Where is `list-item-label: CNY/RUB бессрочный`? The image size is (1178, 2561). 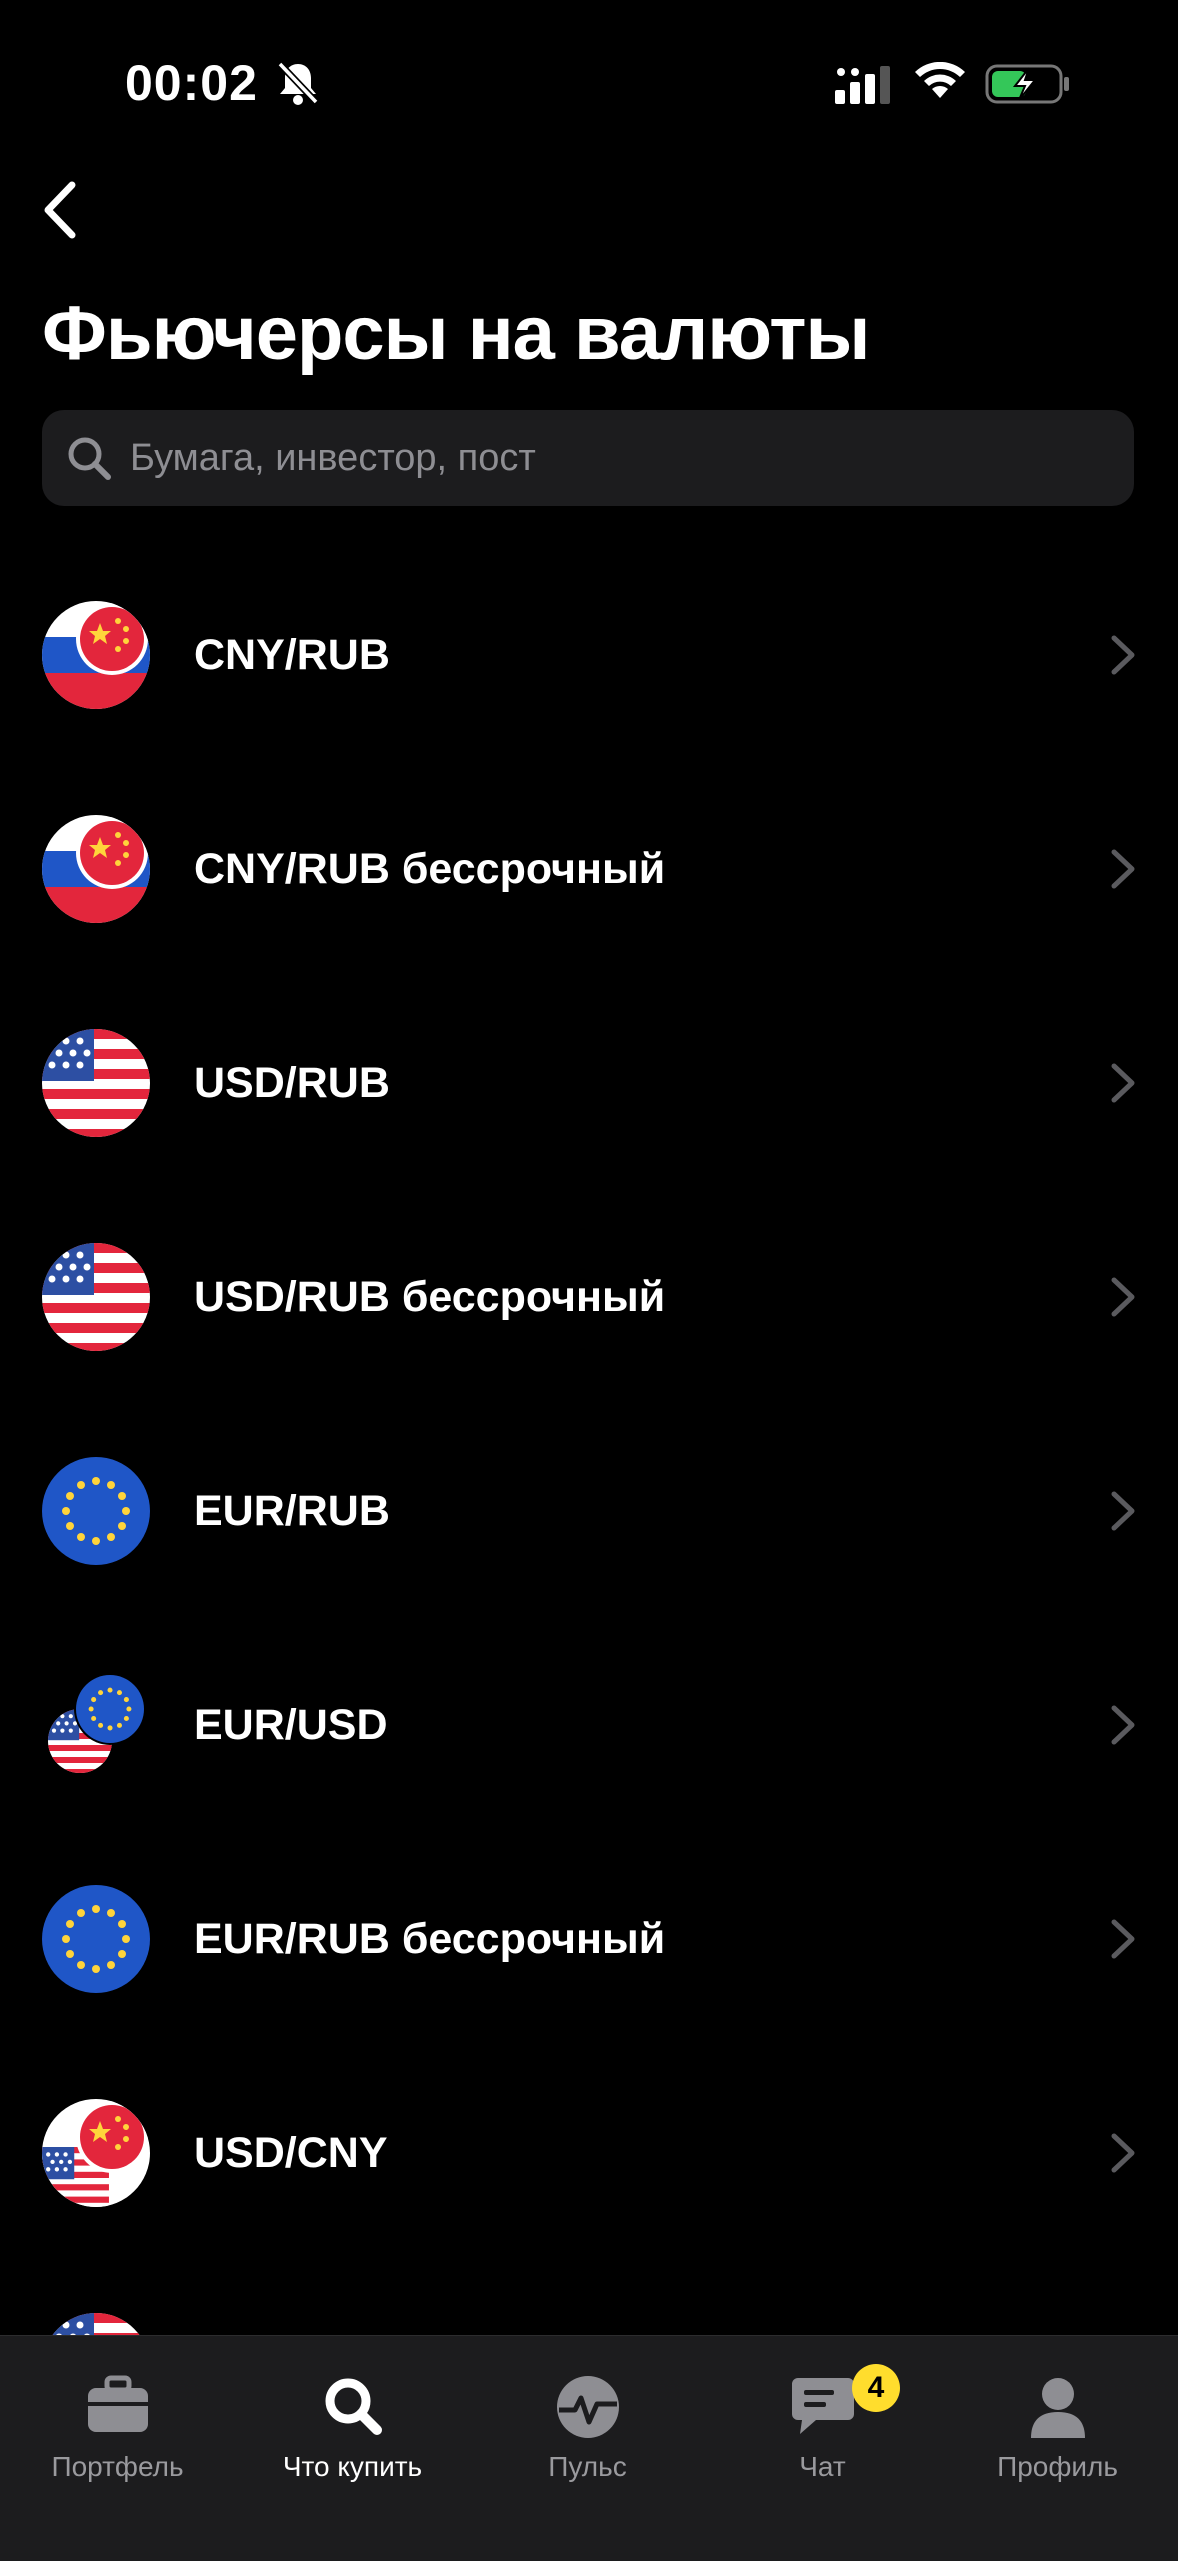 list-item-label: CNY/RUB бессрочный is located at coordinates (430, 868).